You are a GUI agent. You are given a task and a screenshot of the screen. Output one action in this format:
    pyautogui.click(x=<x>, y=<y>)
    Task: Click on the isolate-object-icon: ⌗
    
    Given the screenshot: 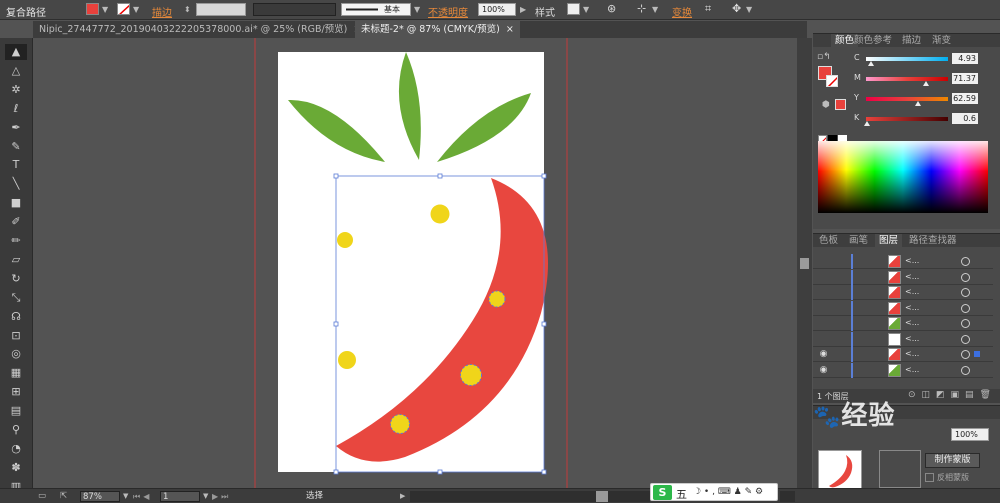 What is the action you would take?
    pyautogui.click(x=708, y=9)
    